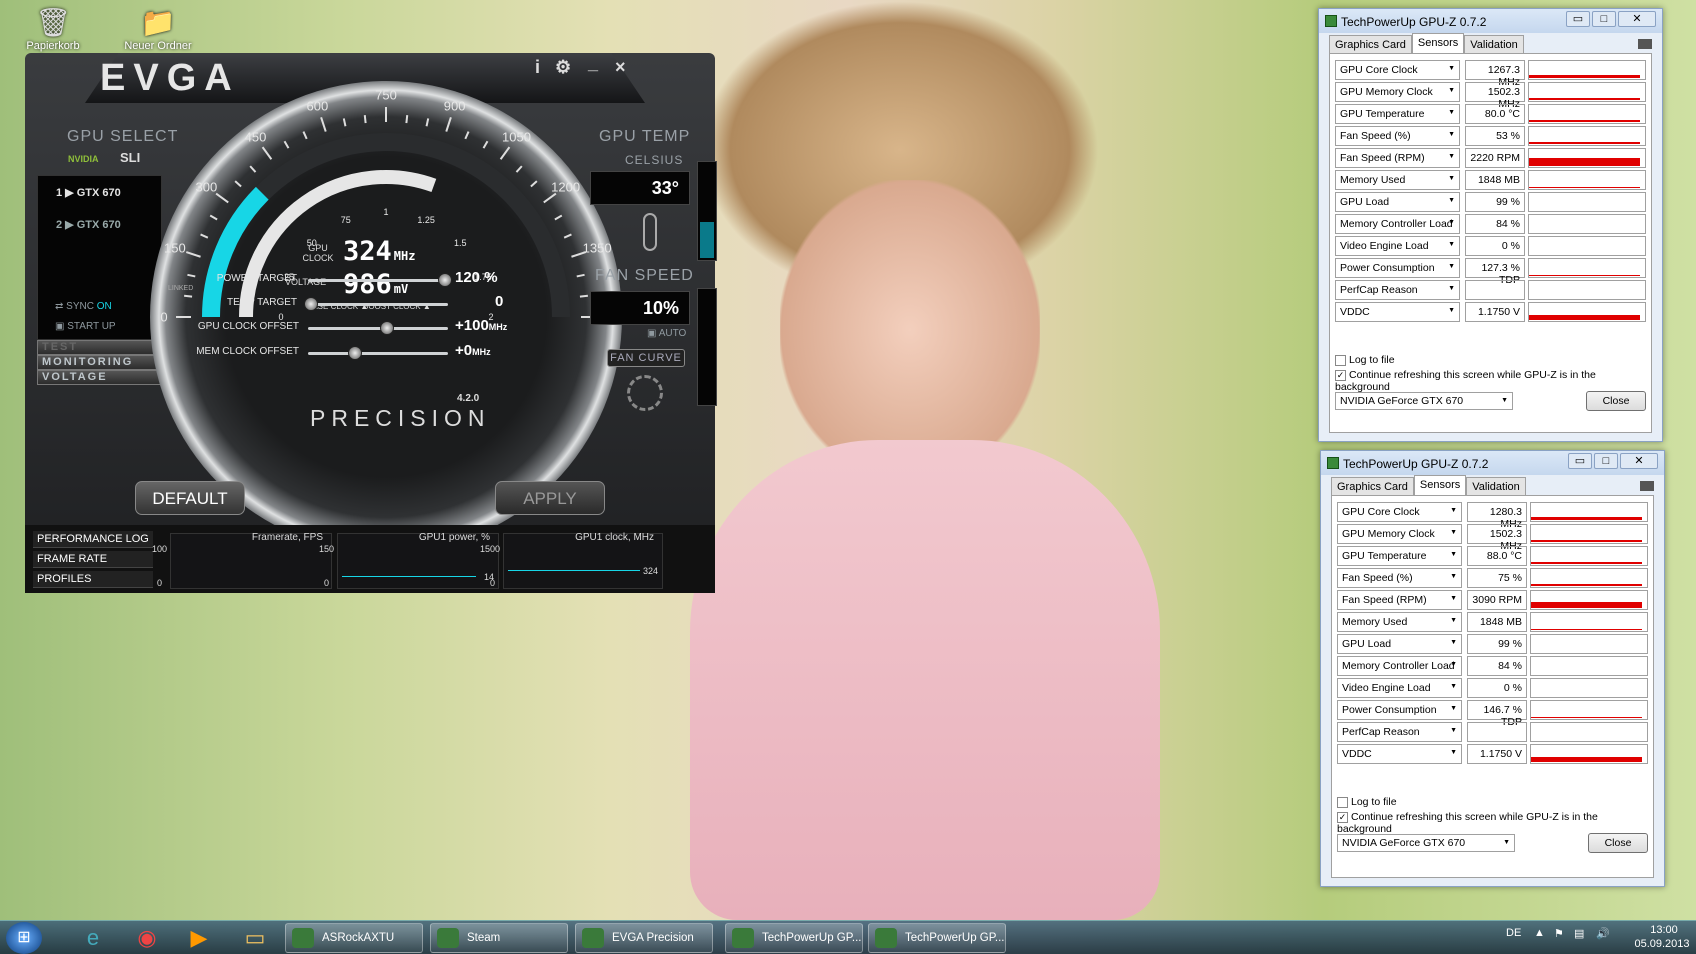  I want to click on clock-date: 05.09.2013, so click(1662, 944).